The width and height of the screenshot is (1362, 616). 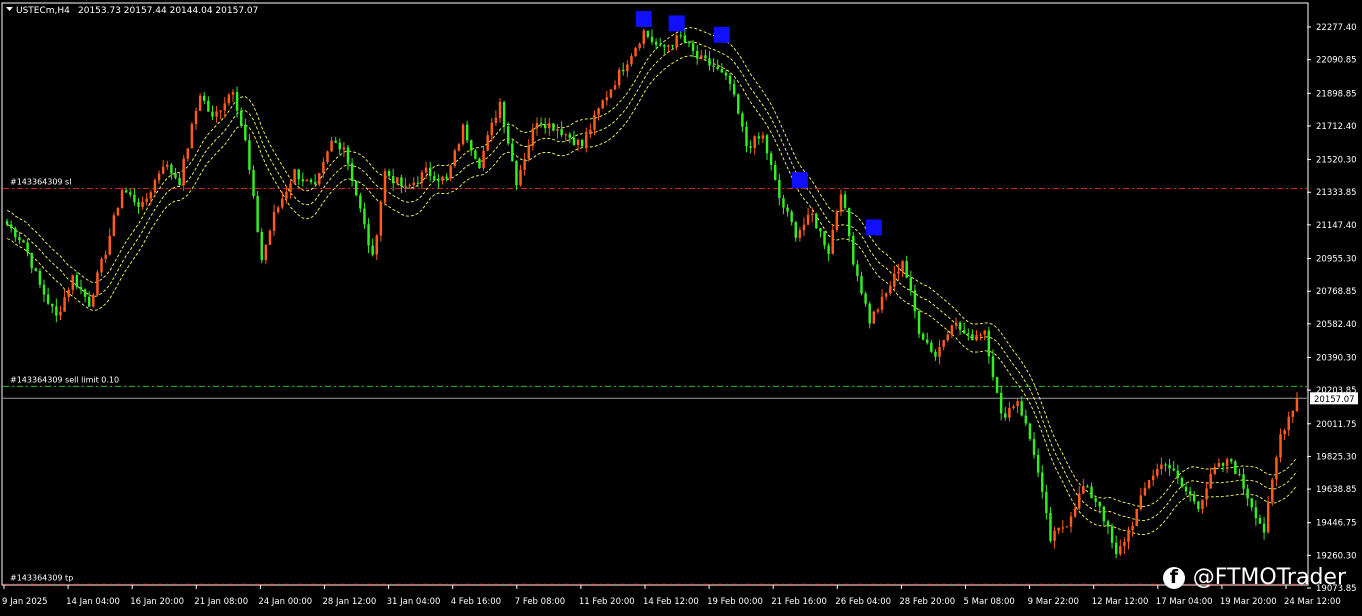 I want to click on ohlc-label: 20153.73 20157.44 20144.04 20157.07, so click(x=168, y=11).